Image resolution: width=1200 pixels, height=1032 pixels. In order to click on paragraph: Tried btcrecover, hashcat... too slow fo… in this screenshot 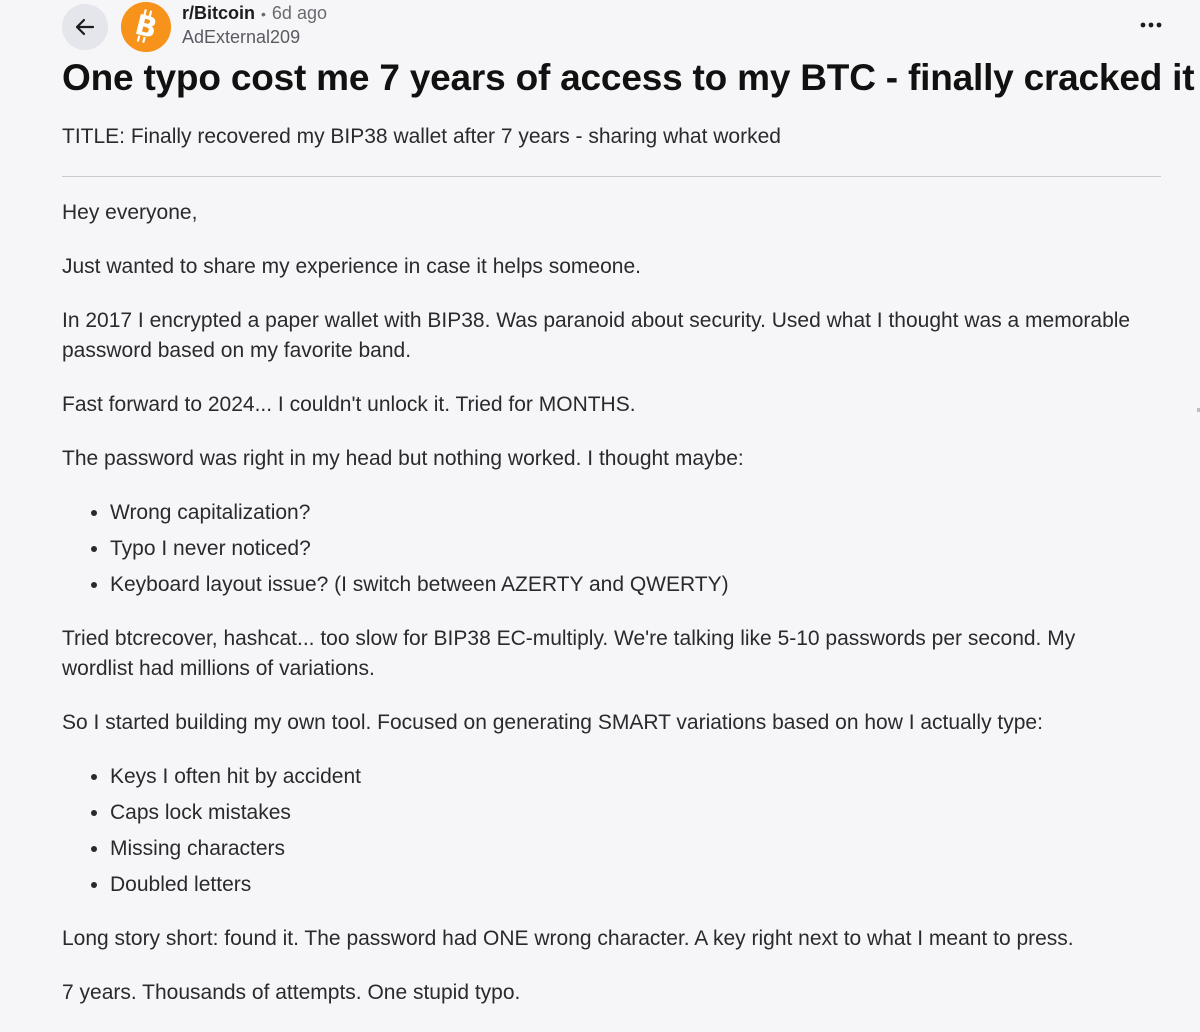, I will do `click(569, 653)`.